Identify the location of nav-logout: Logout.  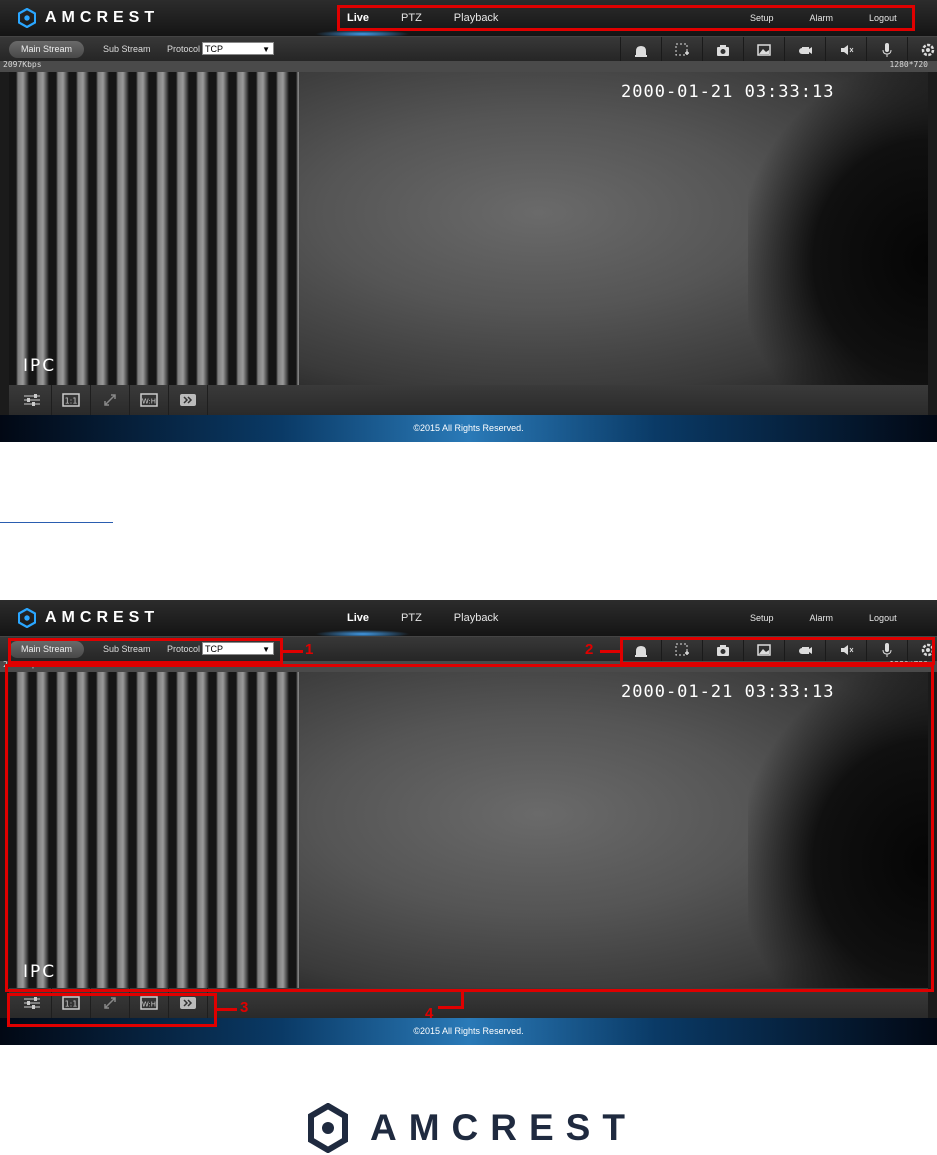
(883, 618).